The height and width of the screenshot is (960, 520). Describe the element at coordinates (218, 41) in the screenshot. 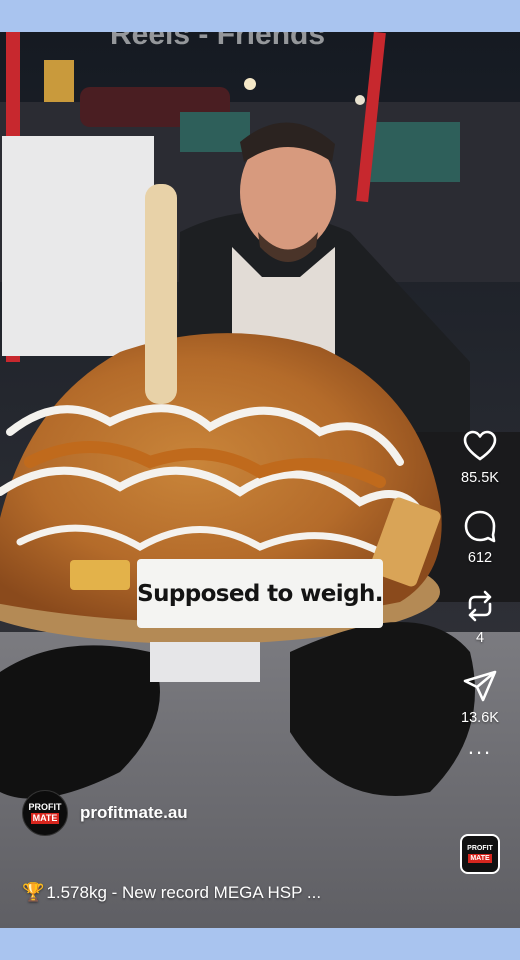

I see `reels-top-title: Reels - Friends` at that location.